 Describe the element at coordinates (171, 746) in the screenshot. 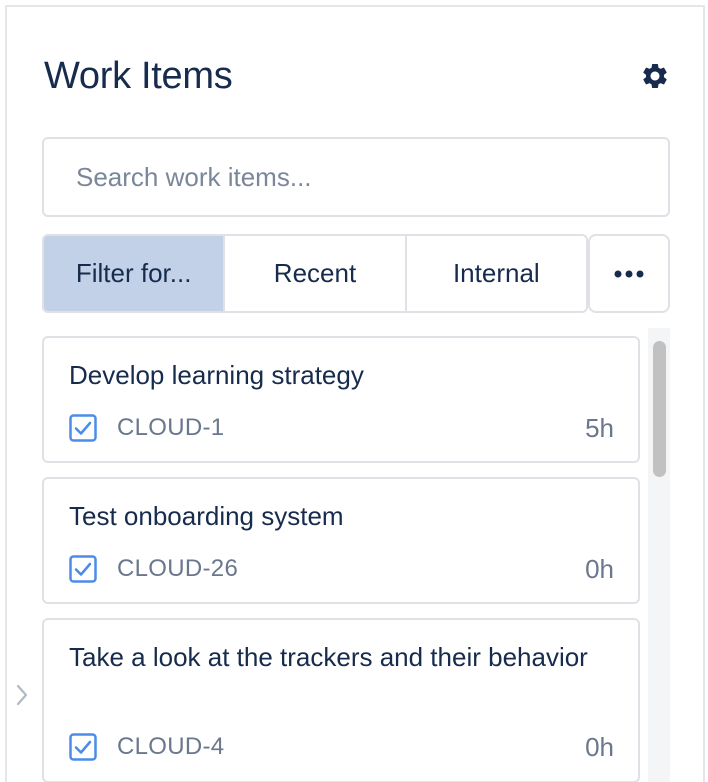

I see `work-item-key: CLOUD-4` at that location.